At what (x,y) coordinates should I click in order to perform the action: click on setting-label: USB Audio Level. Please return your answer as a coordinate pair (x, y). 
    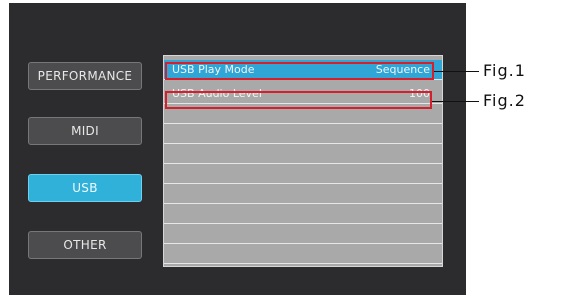
    Looking at the image, I should click on (217, 93).